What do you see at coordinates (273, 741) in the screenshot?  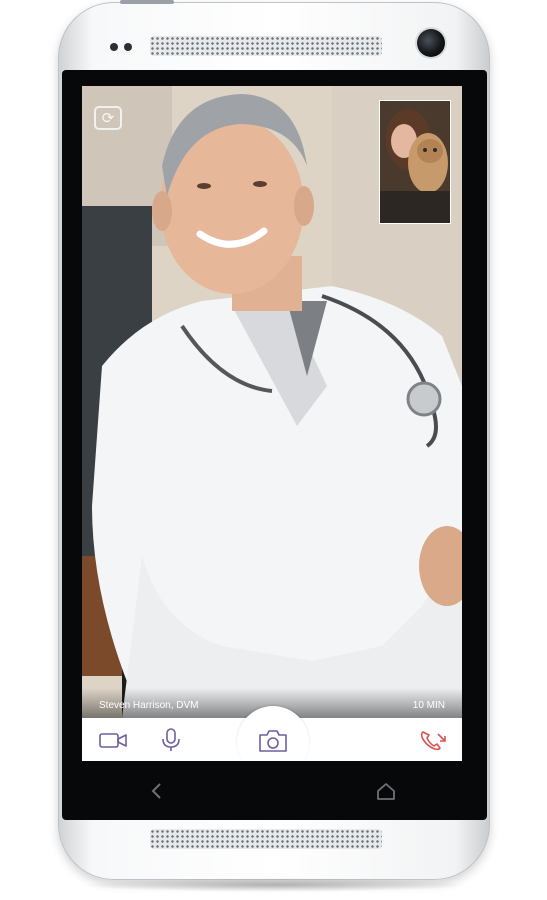 I see `camera-icon` at bounding box center [273, 741].